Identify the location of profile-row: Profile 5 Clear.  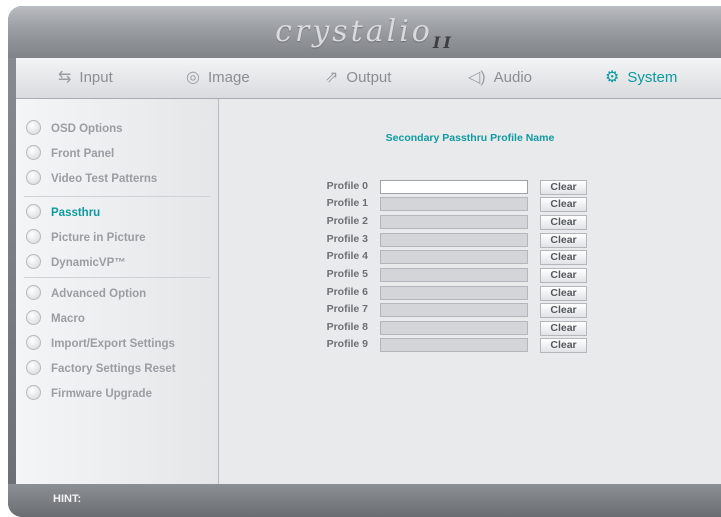
(470, 274).